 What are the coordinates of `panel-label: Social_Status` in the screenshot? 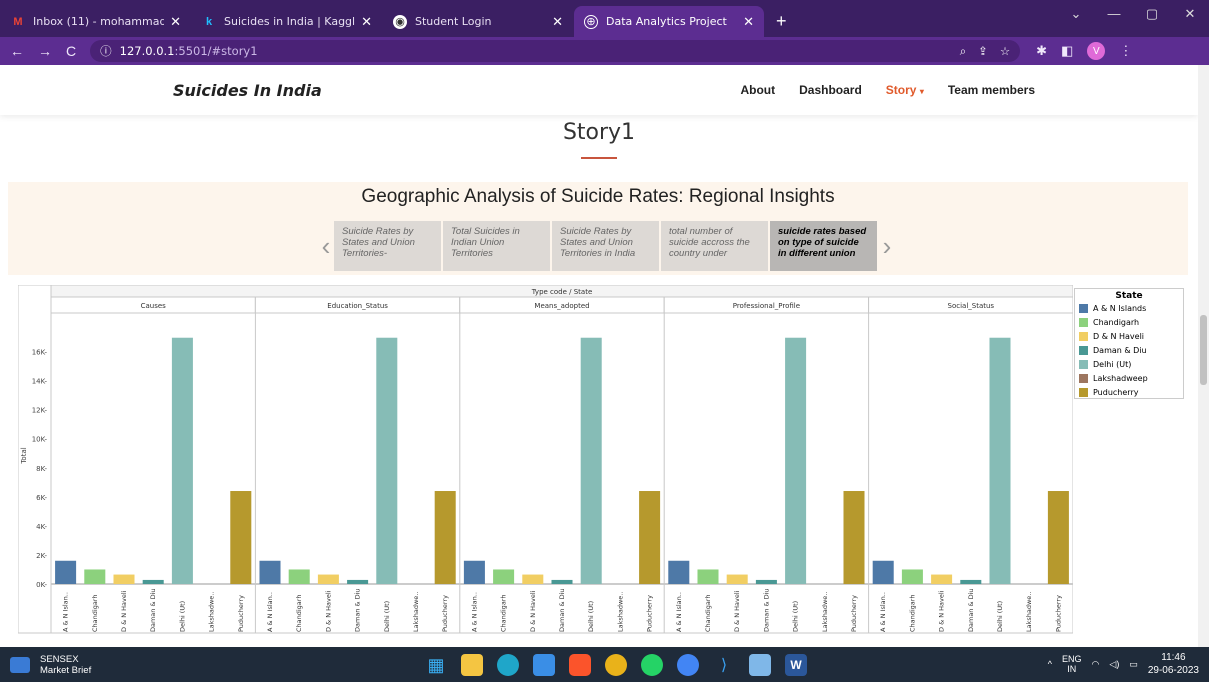 It's located at (971, 306).